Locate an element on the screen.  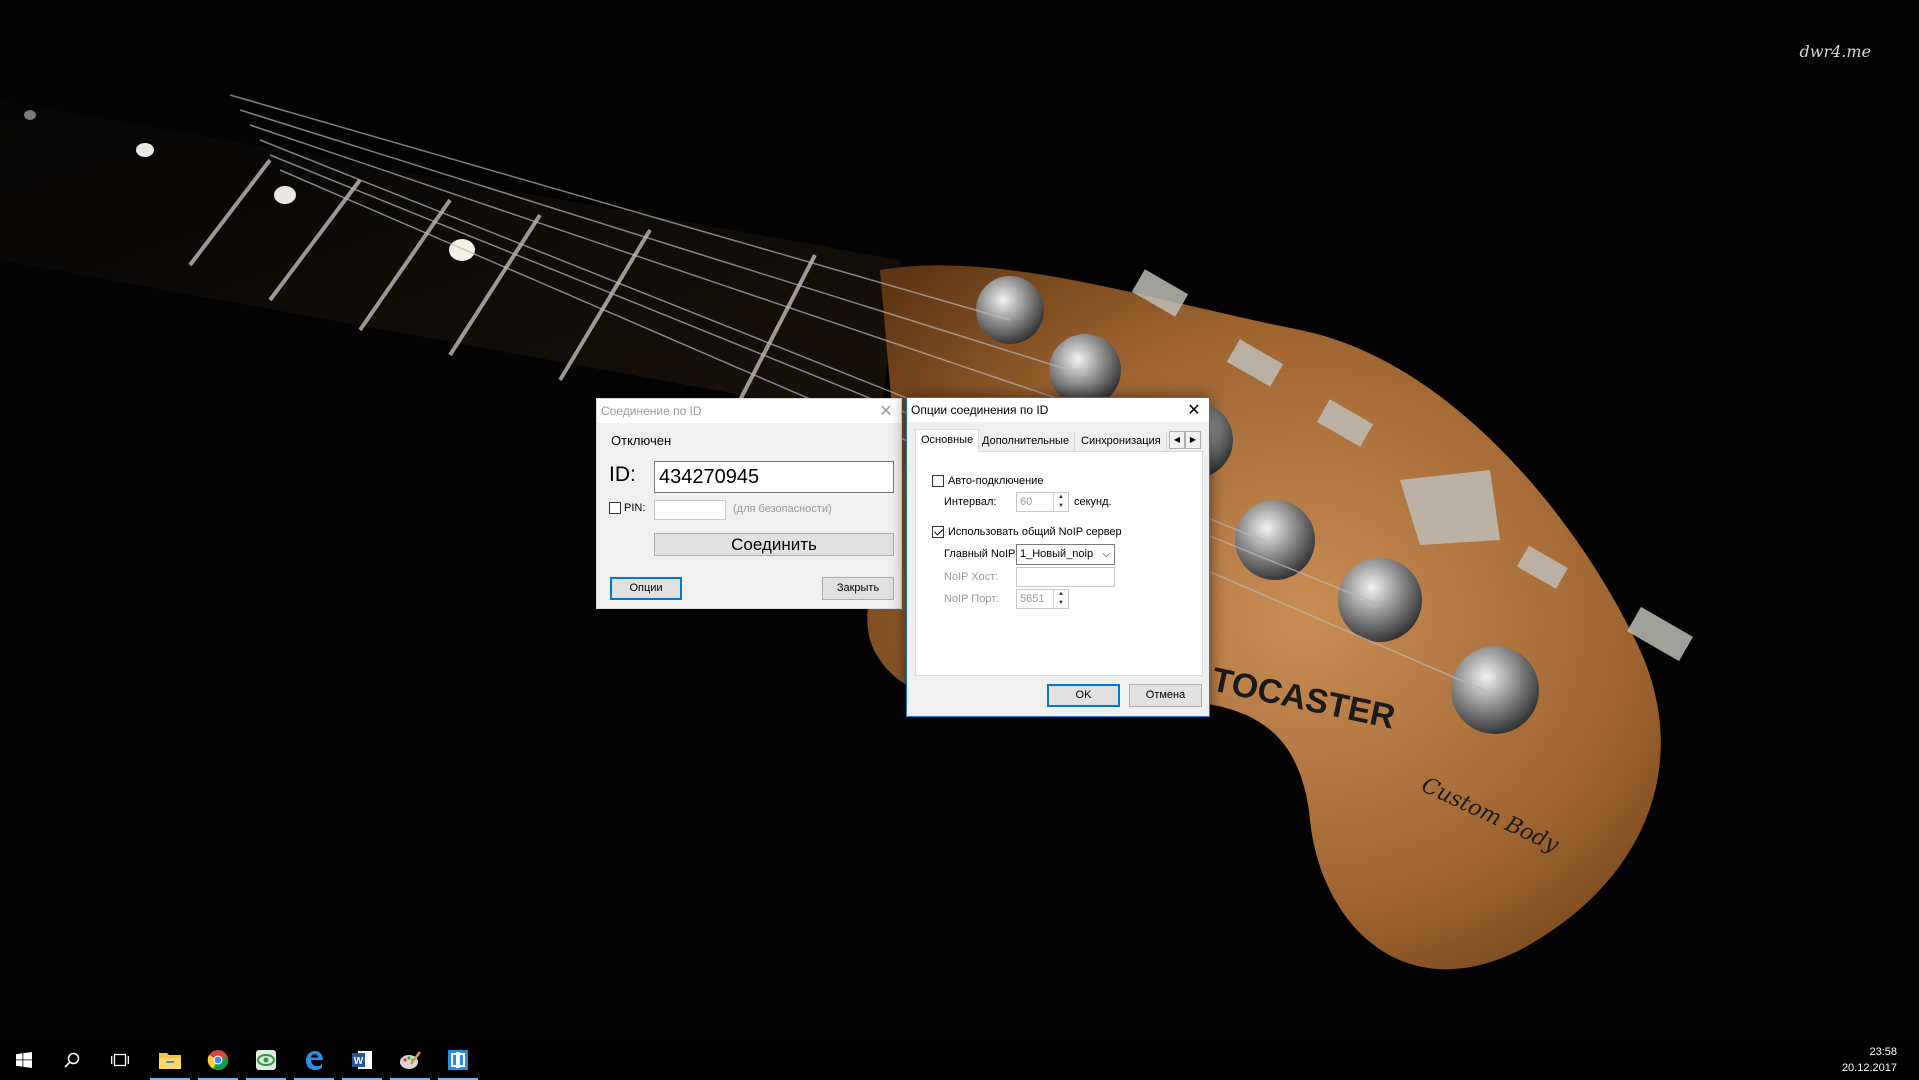
connect-button: Соединить is located at coordinates (774, 544).